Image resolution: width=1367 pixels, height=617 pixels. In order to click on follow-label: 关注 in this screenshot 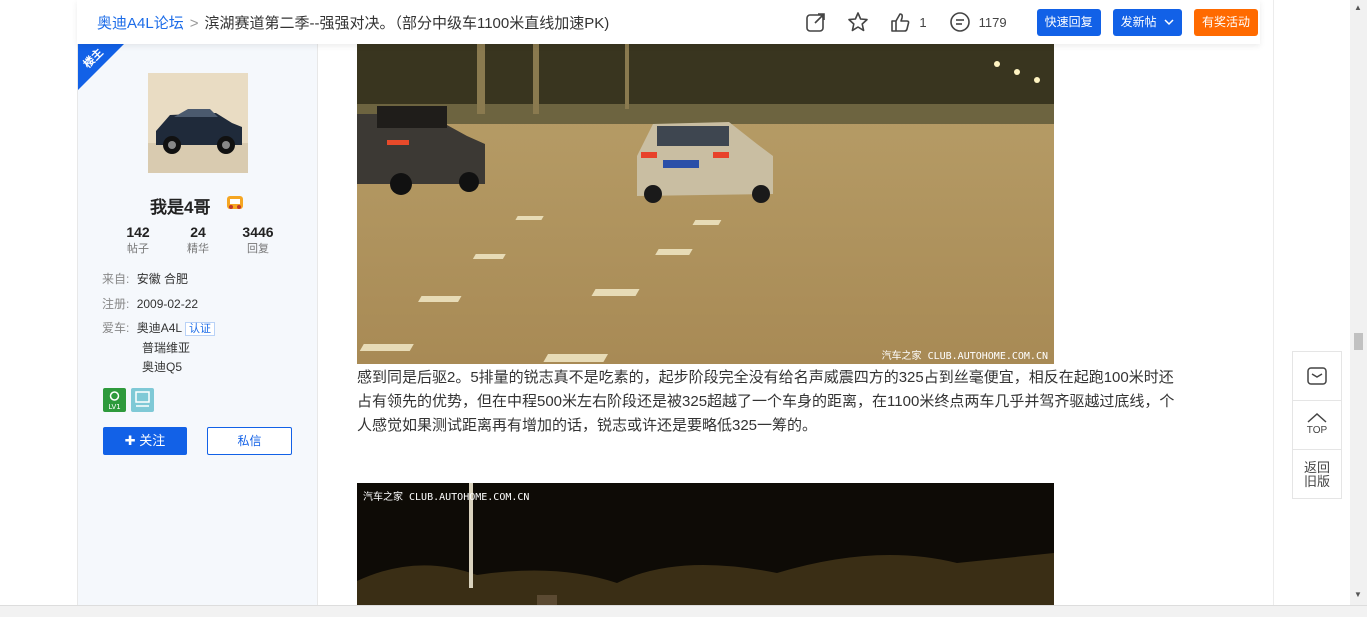, I will do `click(152, 440)`.